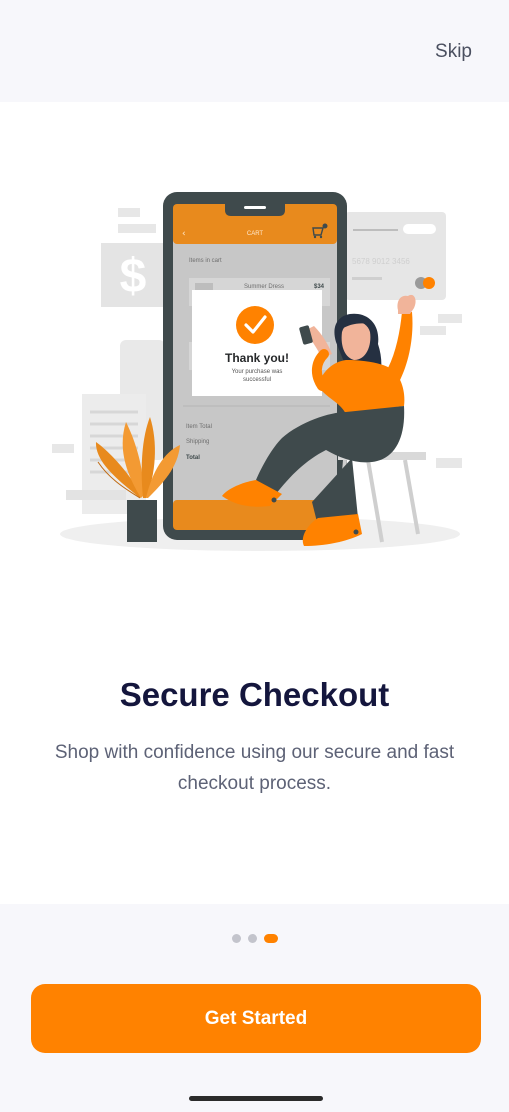 The width and height of the screenshot is (509, 1112). Describe the element at coordinates (256, 1098) in the screenshot. I see `home-indicator` at that location.